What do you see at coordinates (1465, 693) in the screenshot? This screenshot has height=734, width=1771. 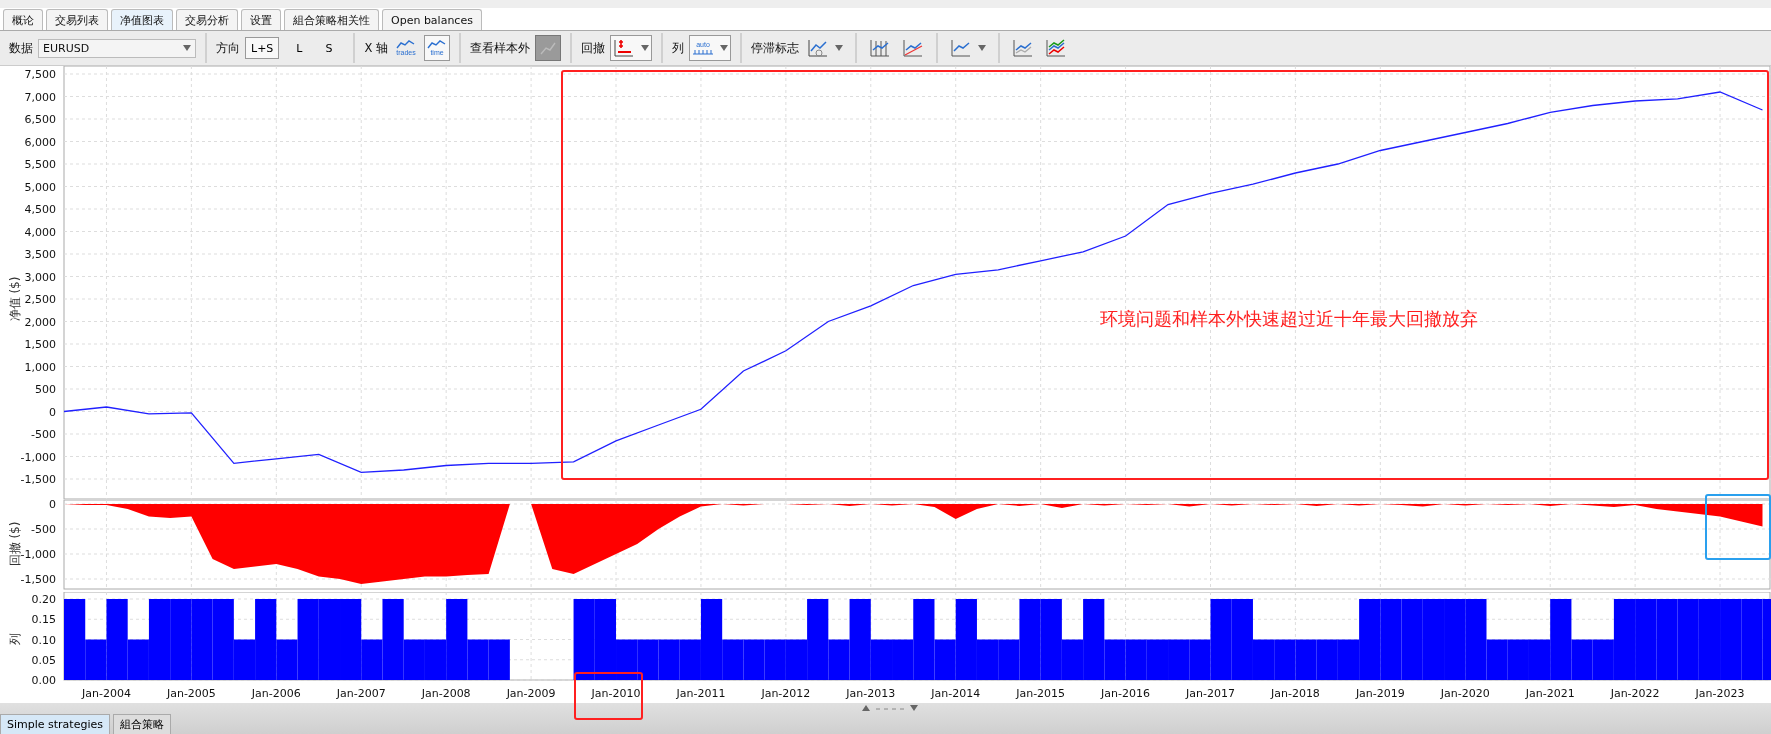 I see `x-tick-label: Jan-2020` at bounding box center [1465, 693].